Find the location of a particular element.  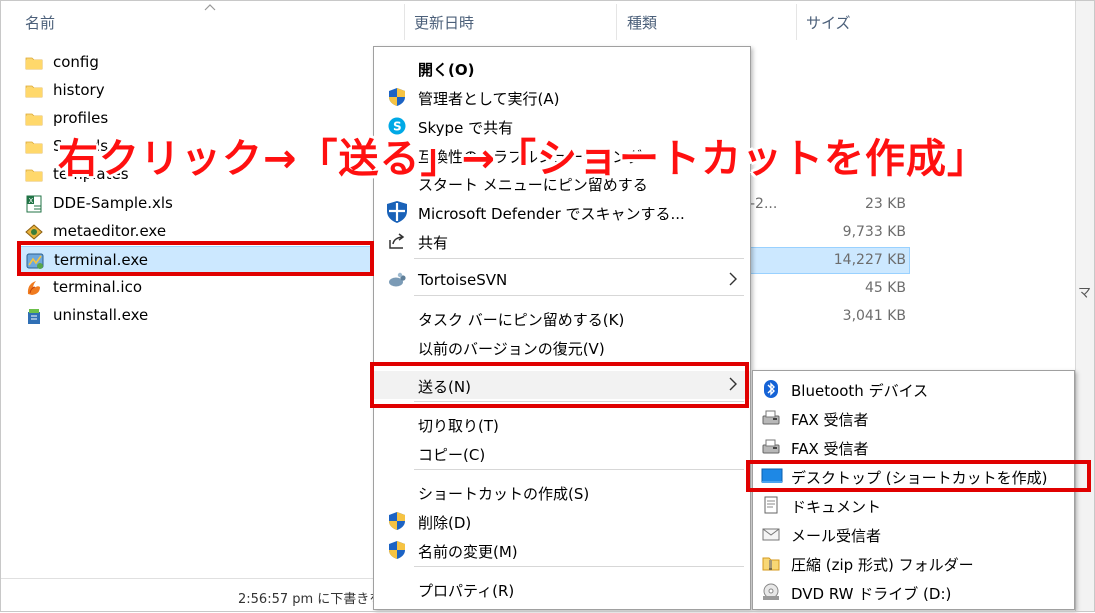

file-row: terminal.ico is located at coordinates (195, 288).